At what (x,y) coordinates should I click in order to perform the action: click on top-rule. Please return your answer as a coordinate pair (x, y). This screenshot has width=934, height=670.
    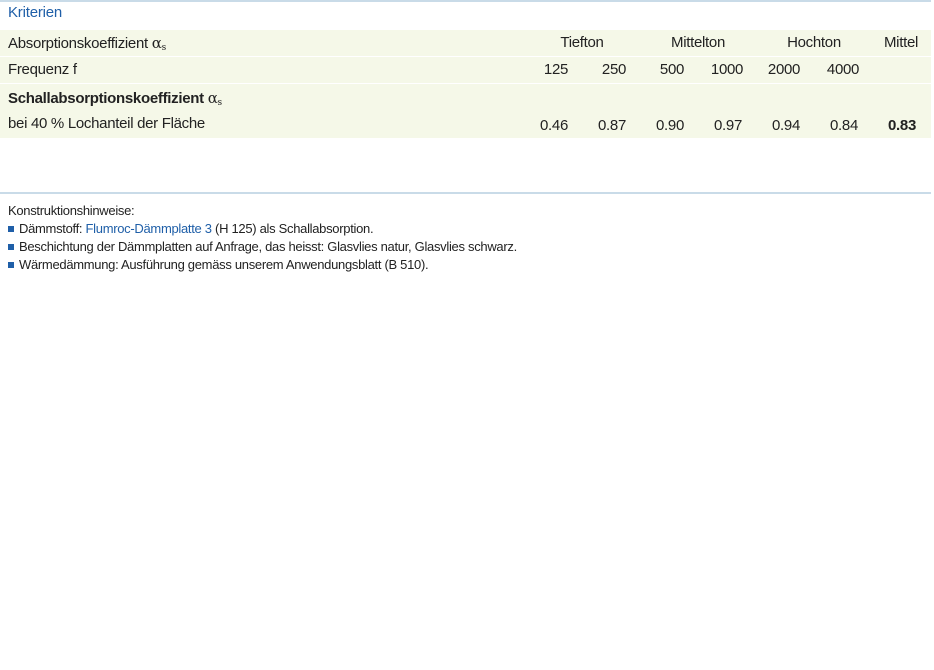
    Looking at the image, I should click on (465, 1).